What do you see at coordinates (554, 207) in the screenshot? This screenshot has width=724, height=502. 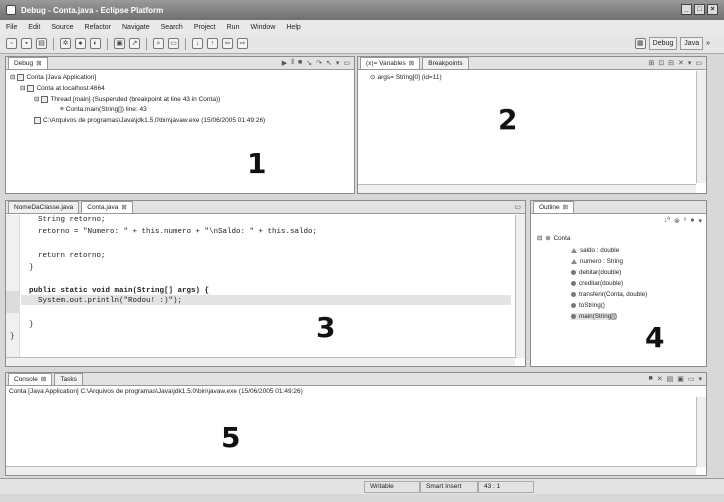 I see `tab-outline: Outline ⊠` at bounding box center [554, 207].